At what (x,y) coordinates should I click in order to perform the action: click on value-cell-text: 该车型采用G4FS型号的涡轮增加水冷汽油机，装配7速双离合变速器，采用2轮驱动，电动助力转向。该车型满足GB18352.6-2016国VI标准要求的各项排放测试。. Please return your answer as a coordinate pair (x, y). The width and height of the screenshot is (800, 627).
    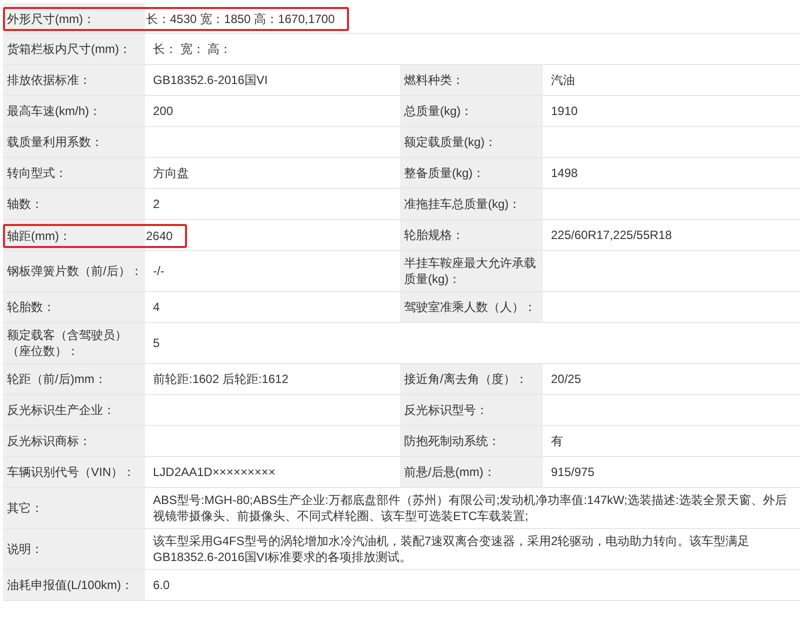
    Looking at the image, I should click on (451, 549).